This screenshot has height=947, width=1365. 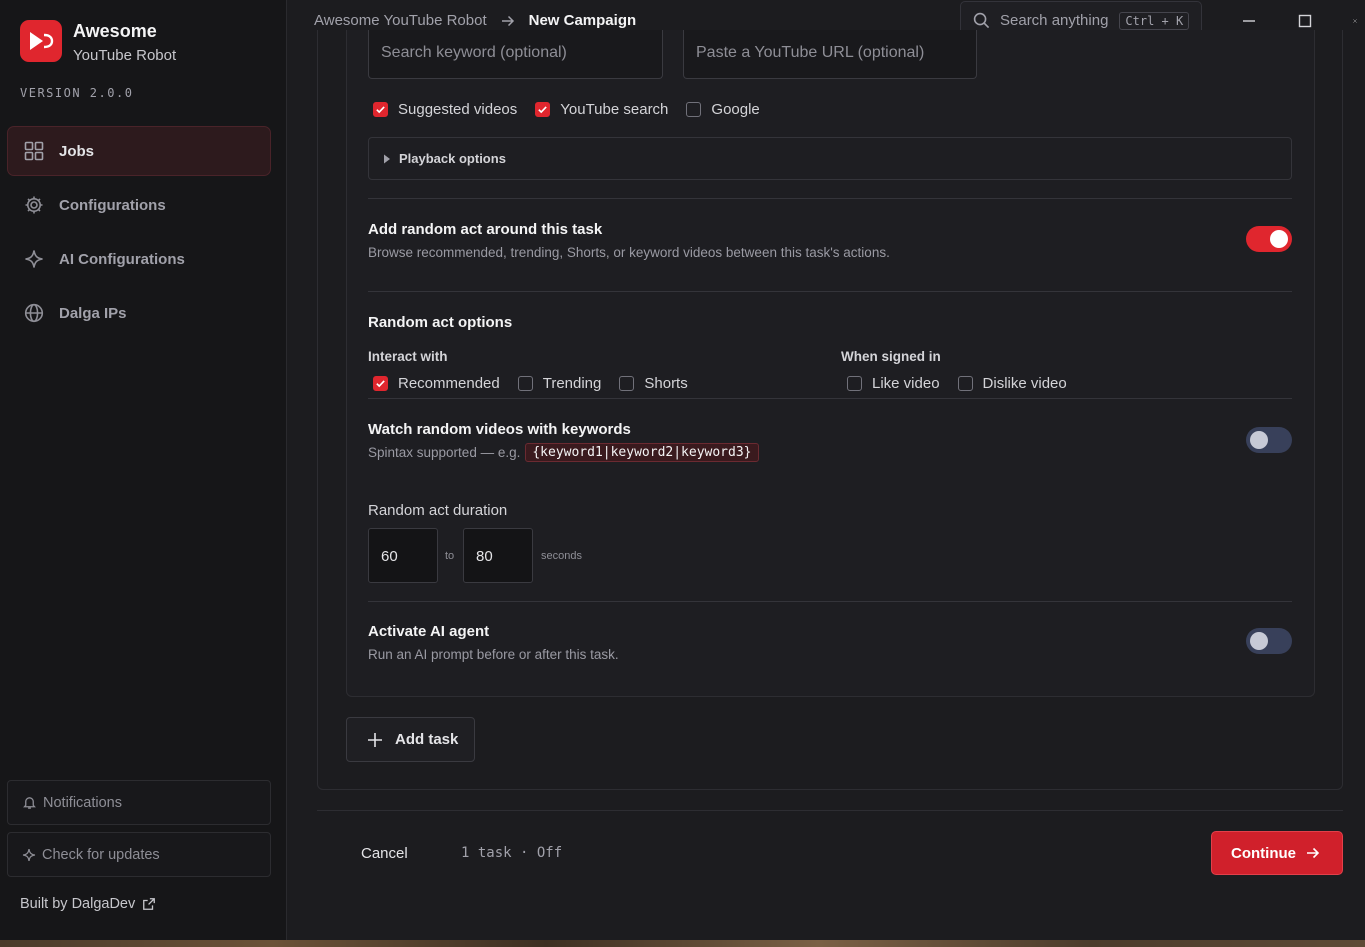 I want to click on version-label: VERSION 2.0.0, so click(x=77, y=93).